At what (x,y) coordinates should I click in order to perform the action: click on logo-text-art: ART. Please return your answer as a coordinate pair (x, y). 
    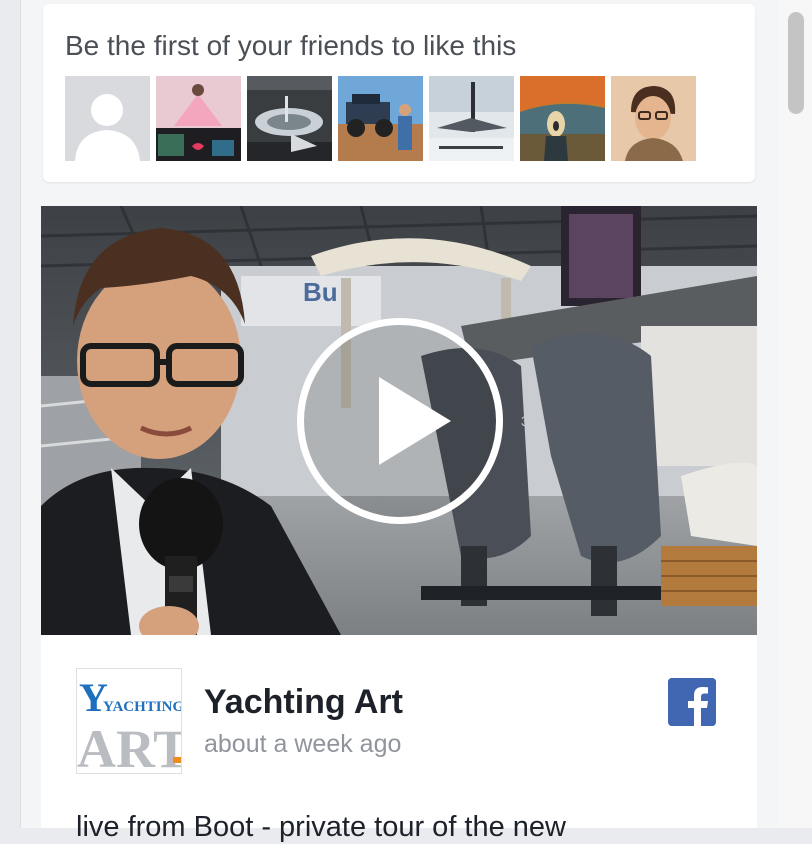
    Looking at the image, I should click on (129, 746).